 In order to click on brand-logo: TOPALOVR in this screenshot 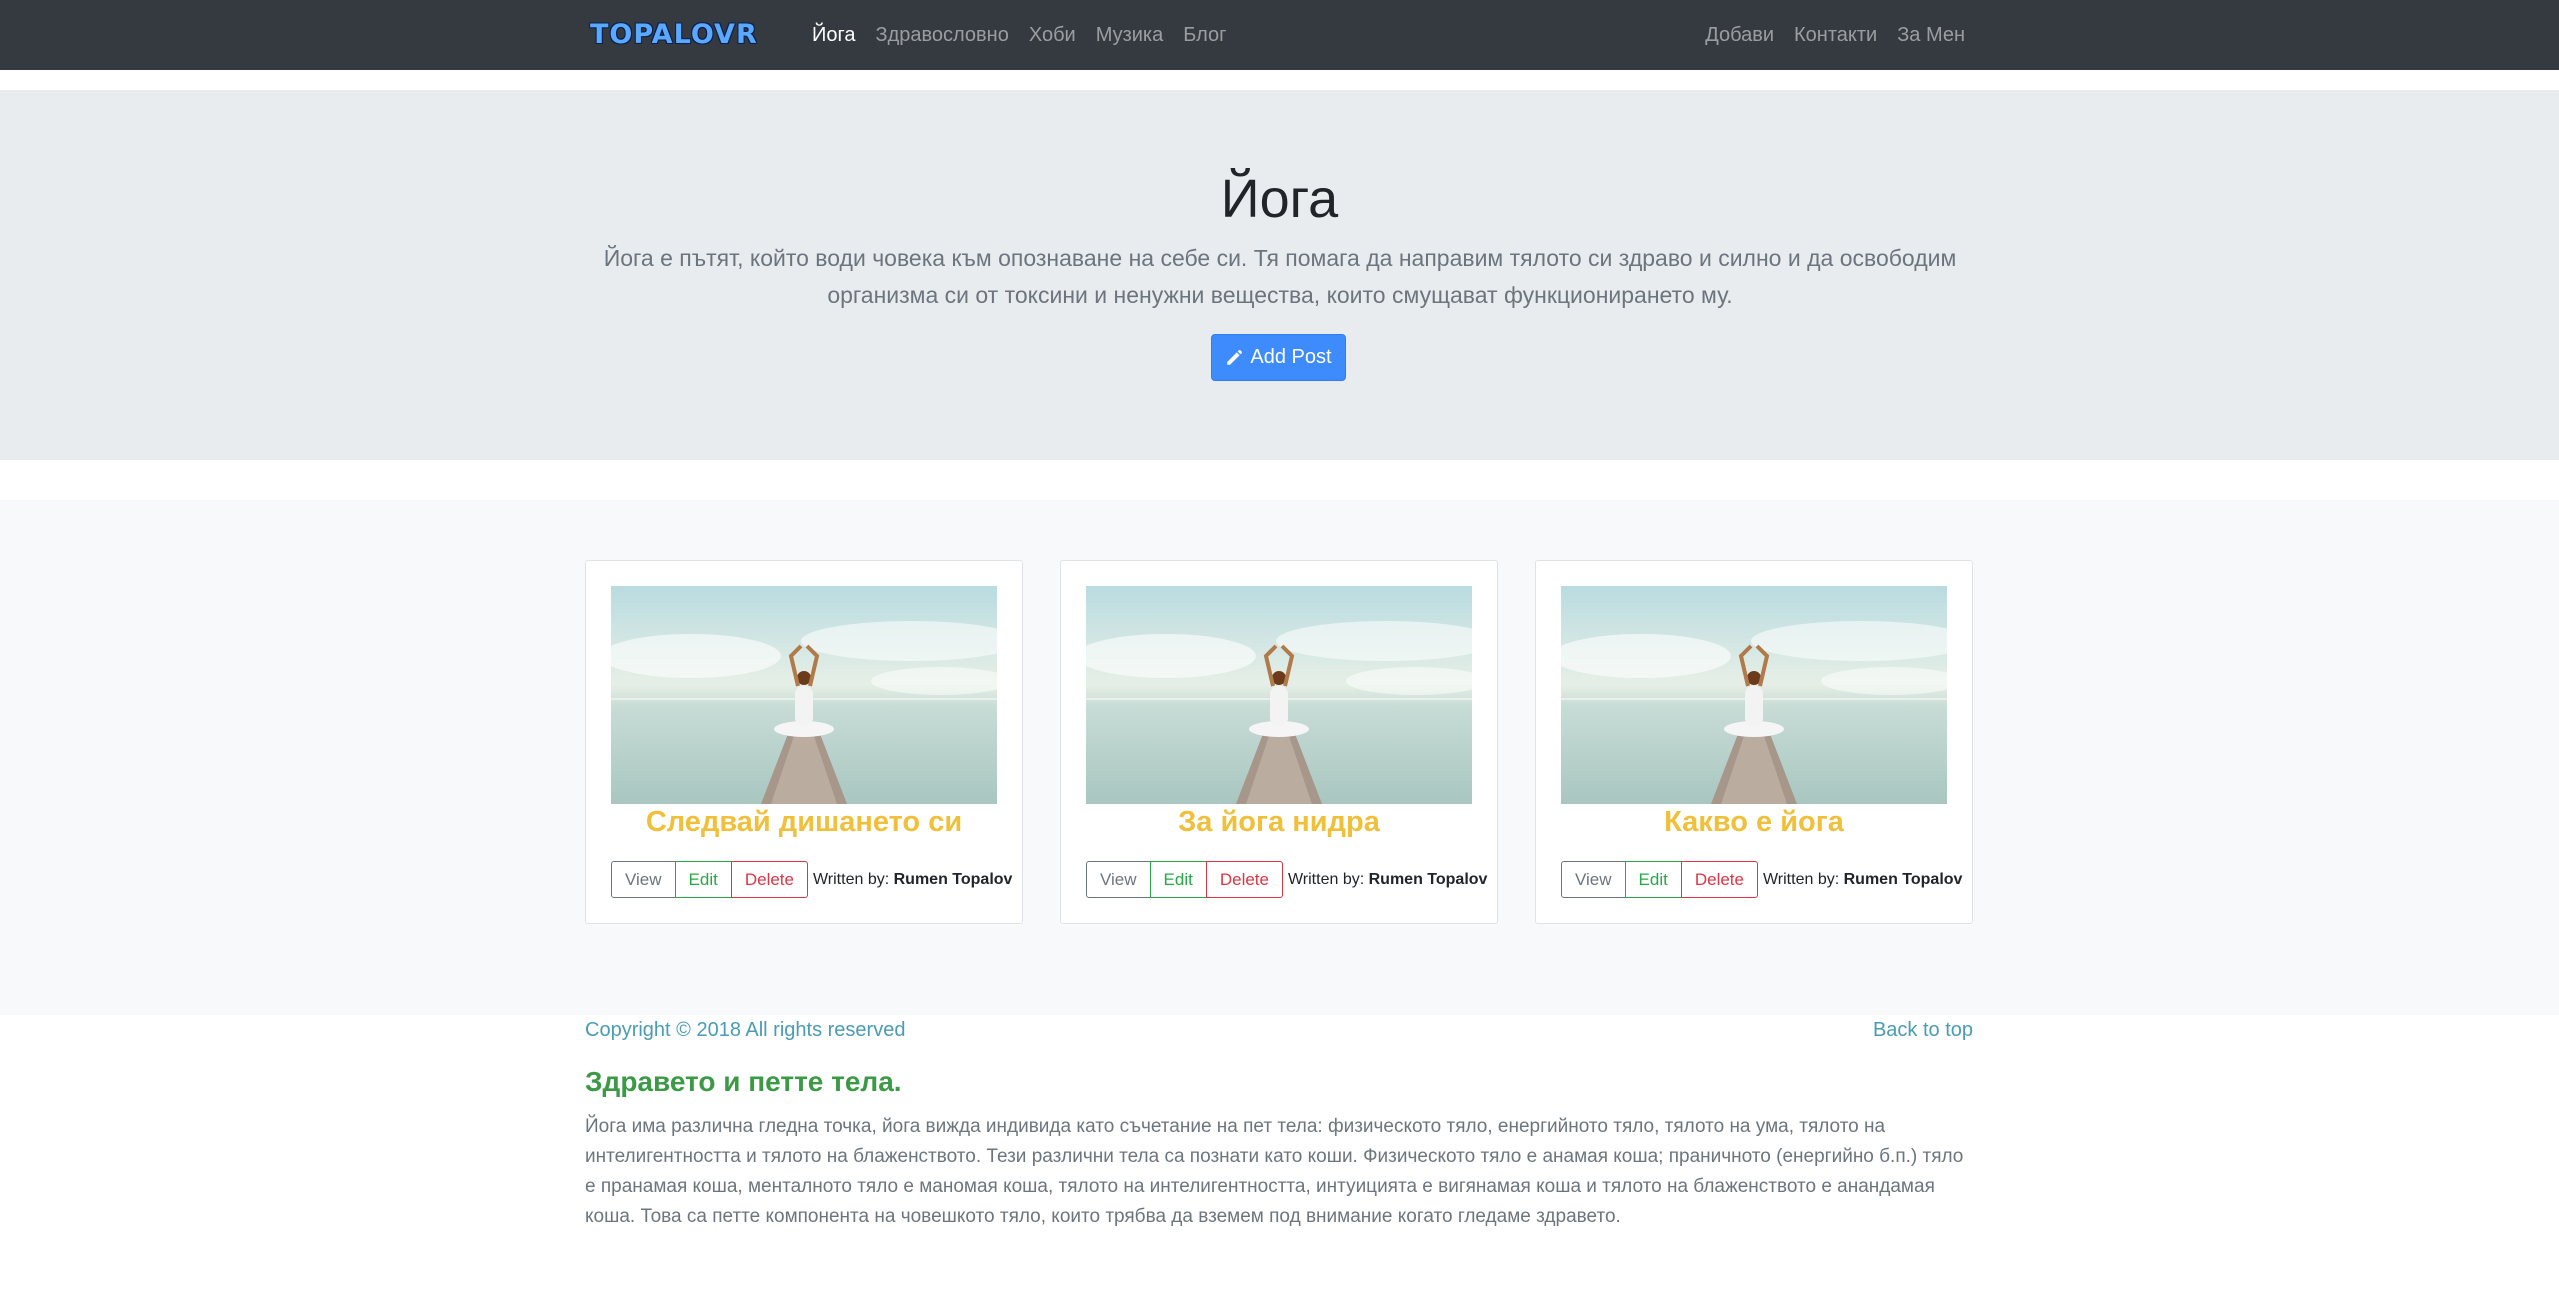, I will do `click(685, 35)`.